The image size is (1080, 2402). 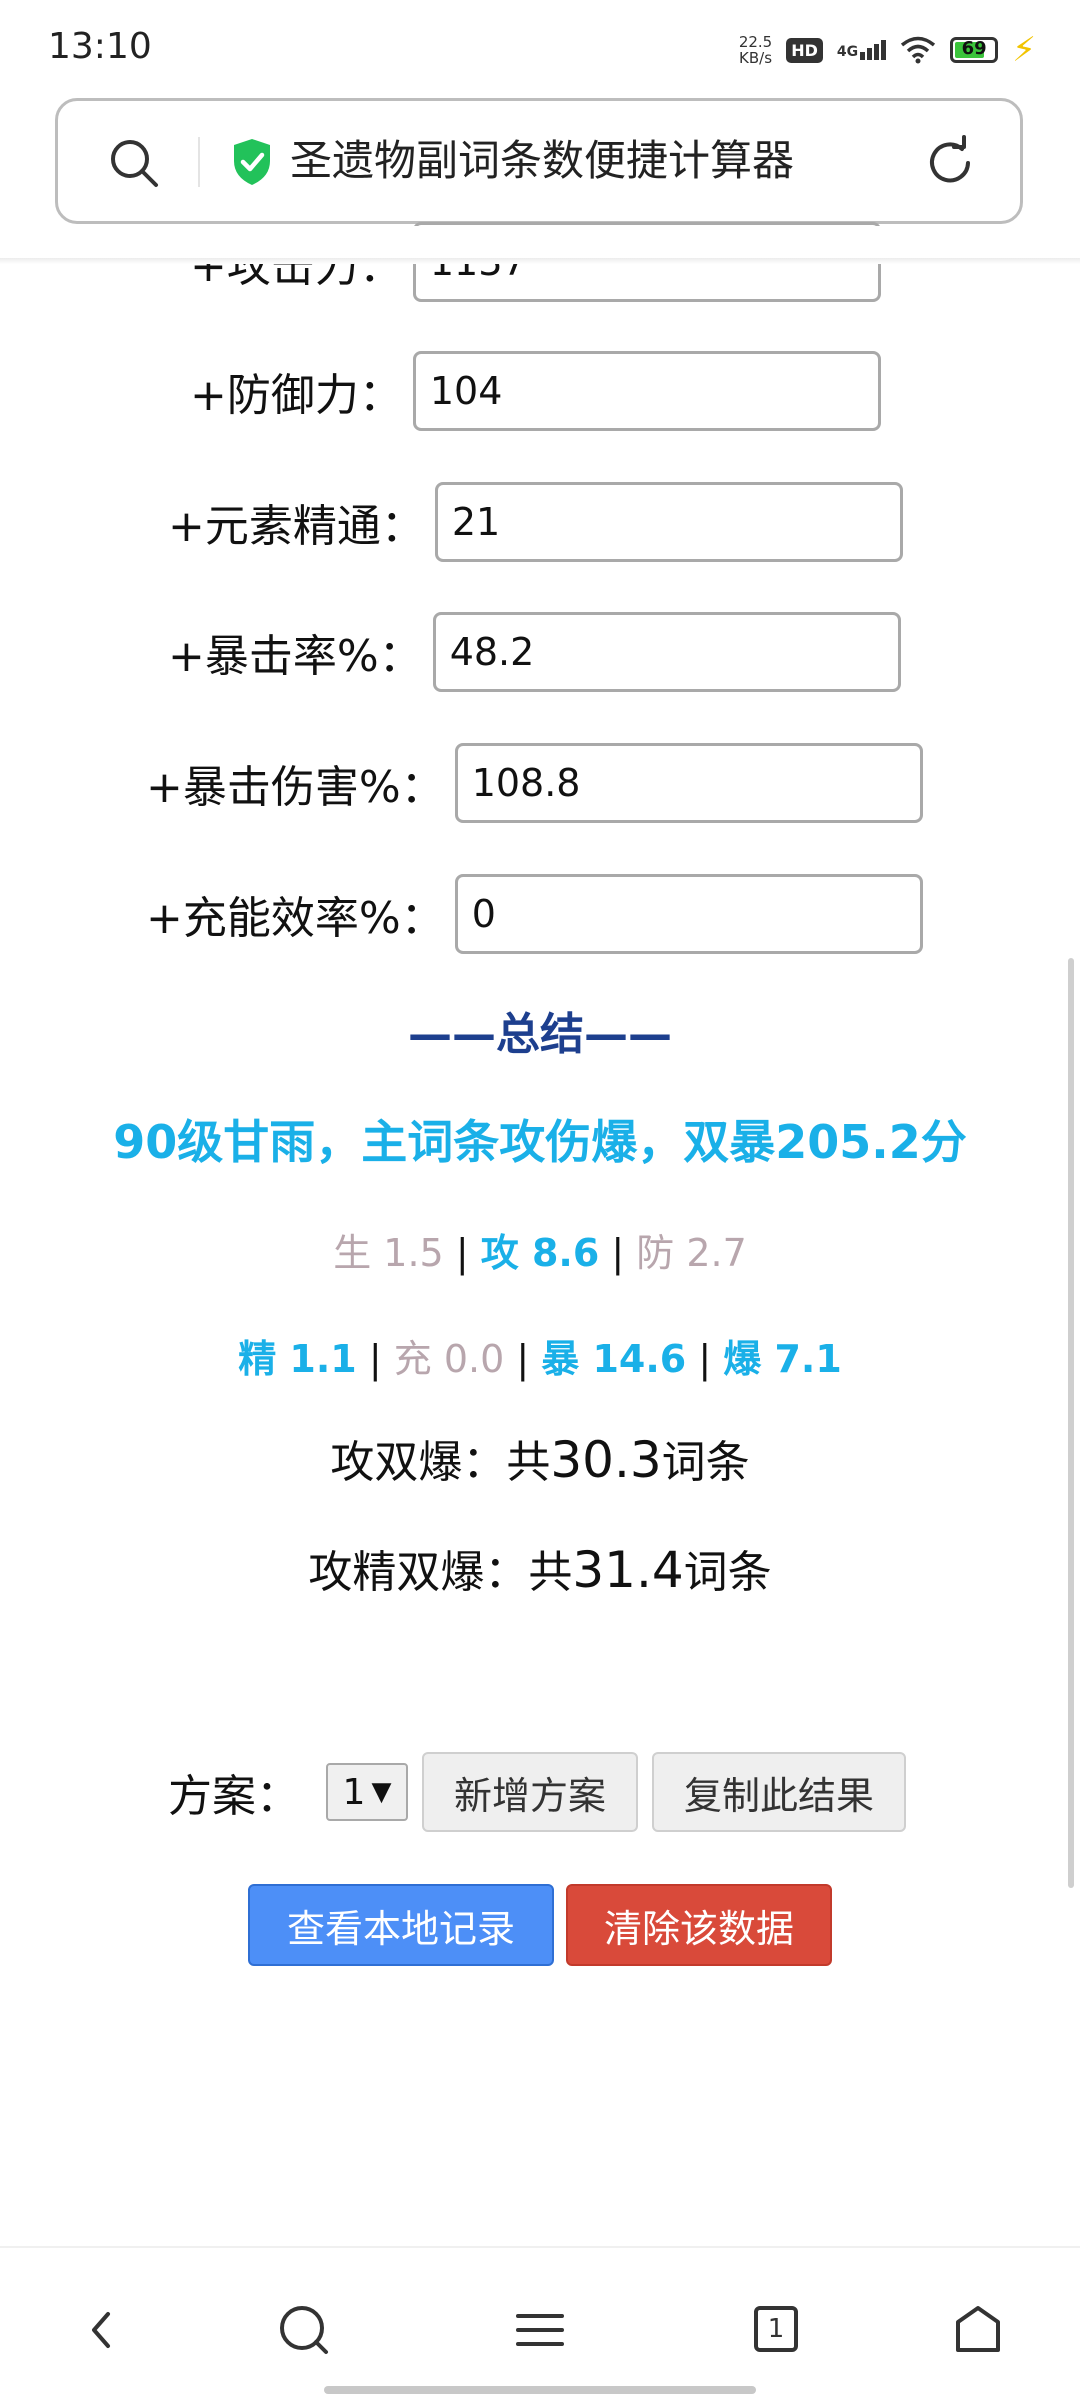 I want to click on total-atk-em-crit: 攻精双爆：共31.4词条, so click(x=540, y=1568).